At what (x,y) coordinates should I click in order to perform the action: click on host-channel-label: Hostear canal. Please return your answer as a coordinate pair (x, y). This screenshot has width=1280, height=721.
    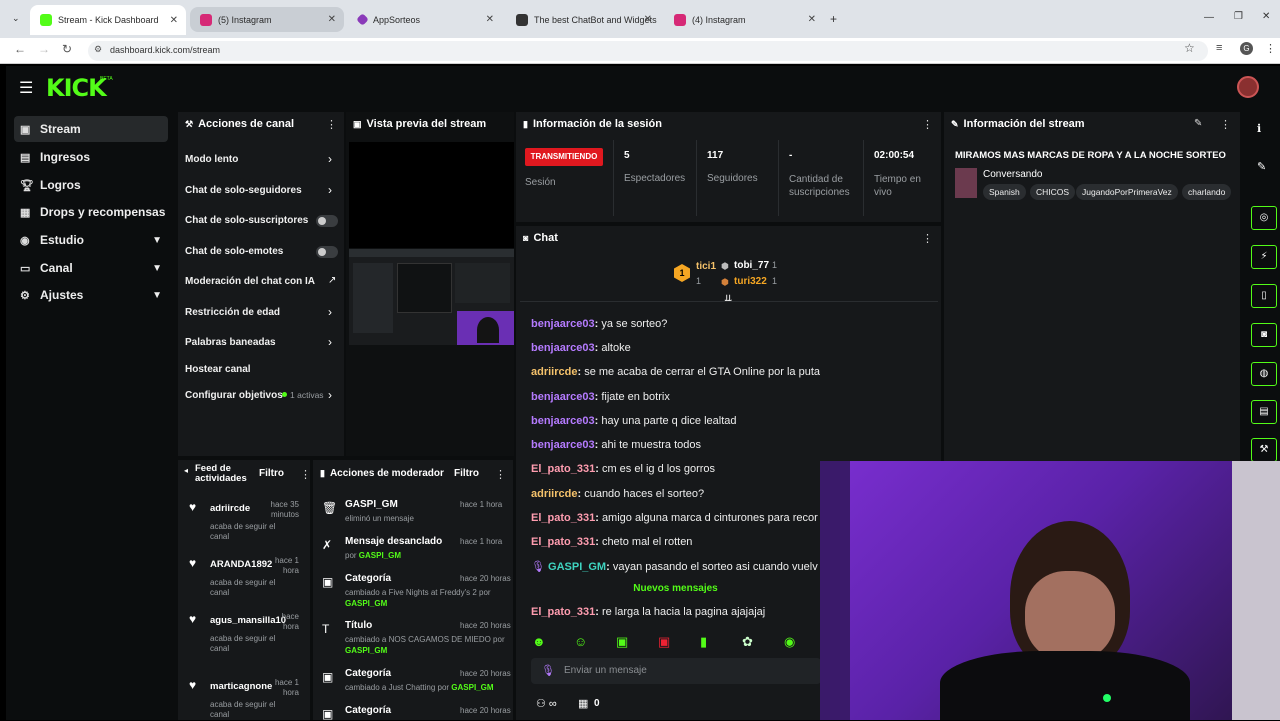
    Looking at the image, I should click on (218, 369).